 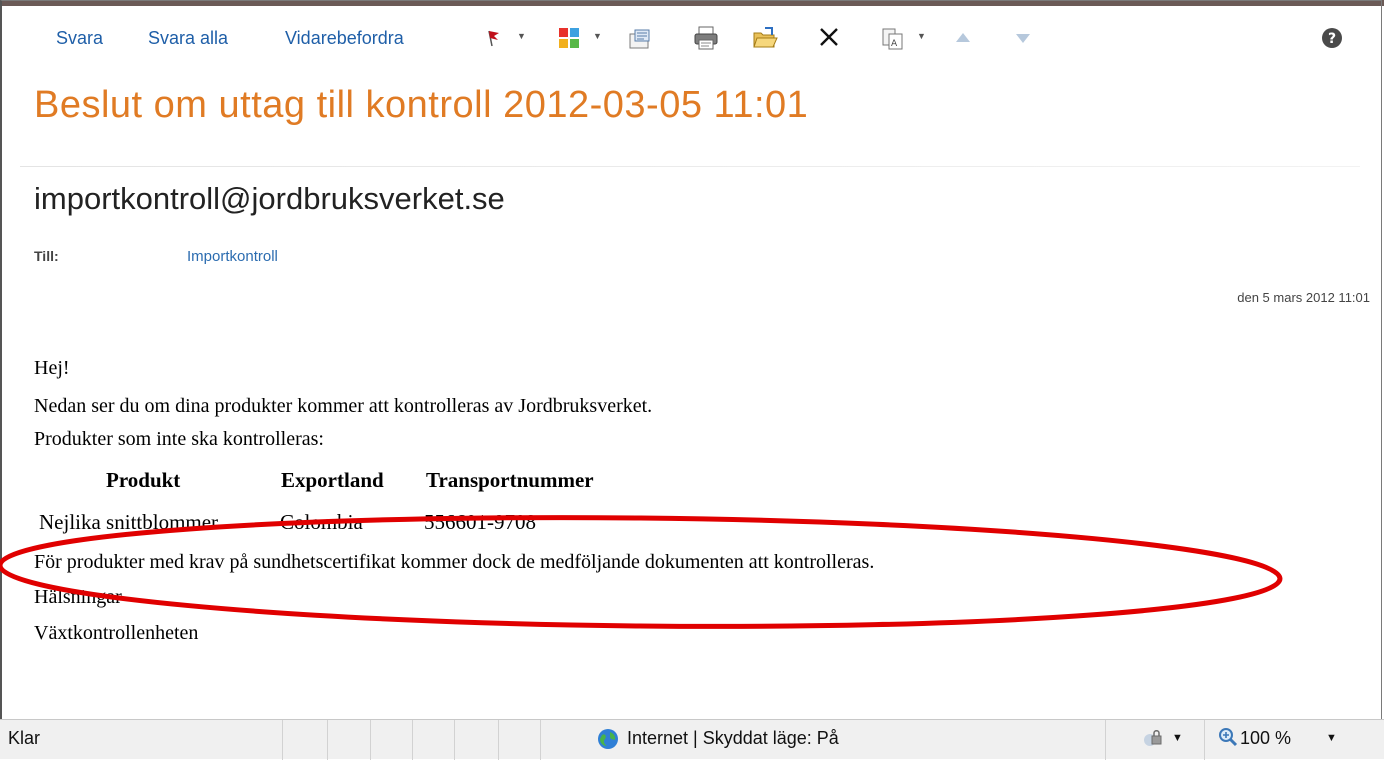 I want to click on table-header-export-country: Exportland, so click(x=332, y=480).